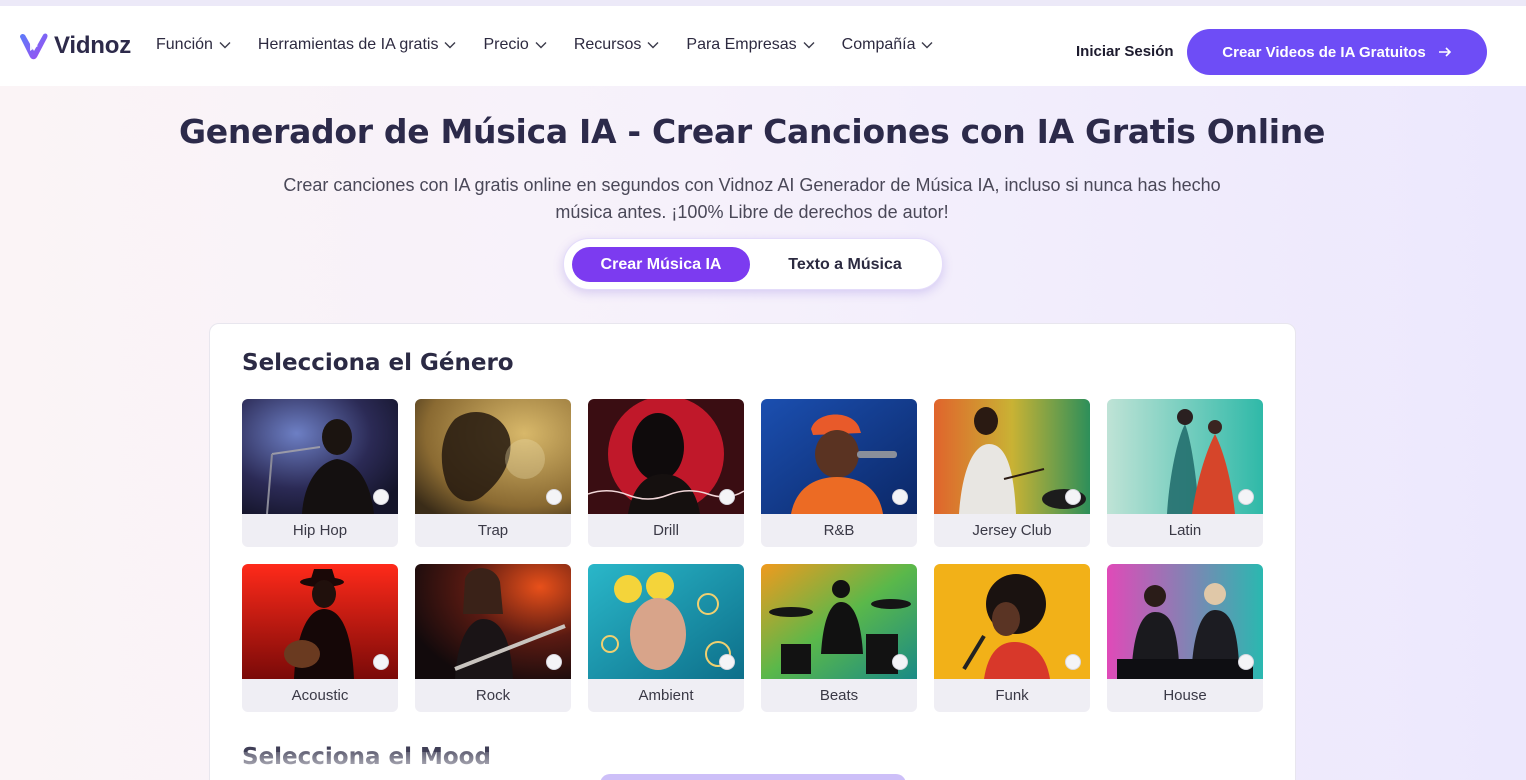 Image resolution: width=1526 pixels, height=780 pixels. What do you see at coordinates (878, 44) in the screenshot?
I see `nav-item-label: Compañía` at bounding box center [878, 44].